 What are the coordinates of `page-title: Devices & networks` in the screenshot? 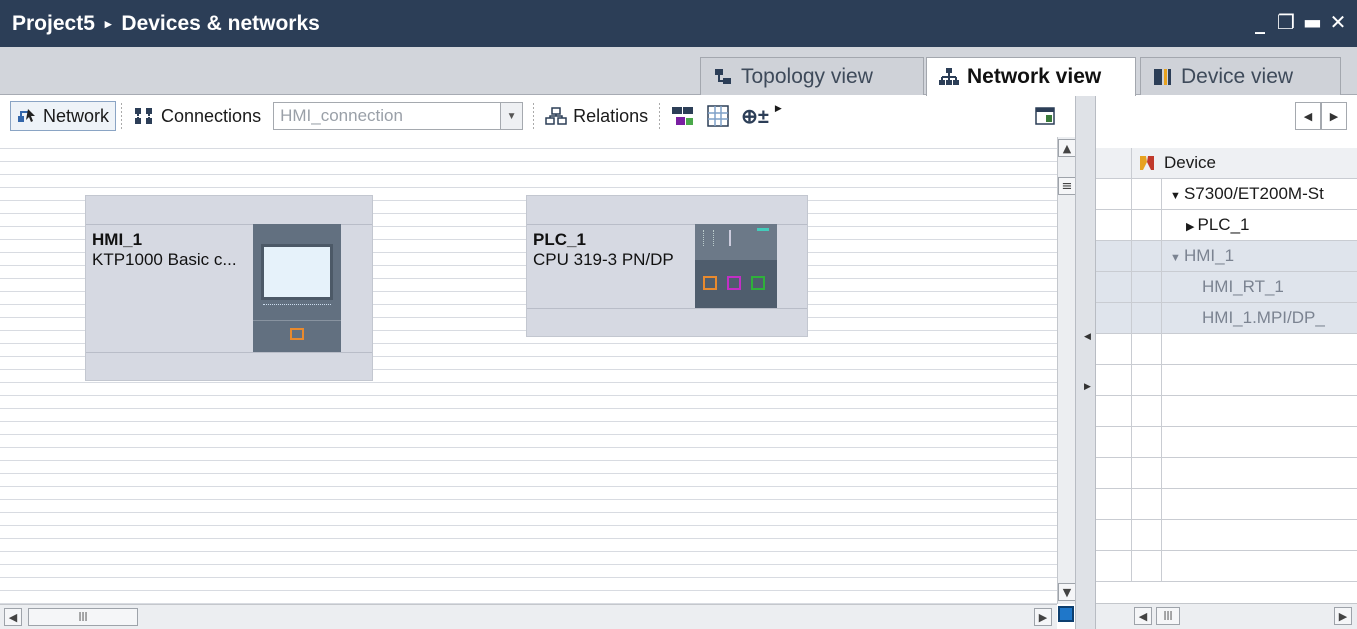 It's located at (220, 23).